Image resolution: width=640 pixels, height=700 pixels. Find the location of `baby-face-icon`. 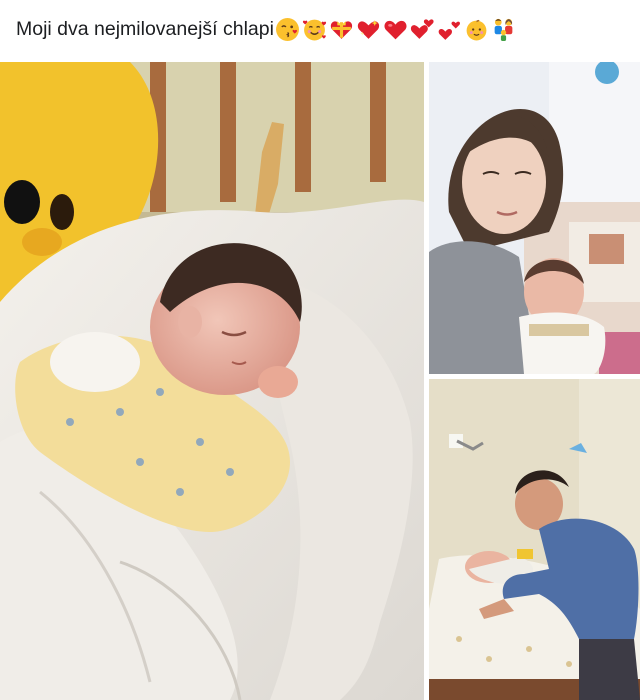

baby-face-icon is located at coordinates (476, 29).